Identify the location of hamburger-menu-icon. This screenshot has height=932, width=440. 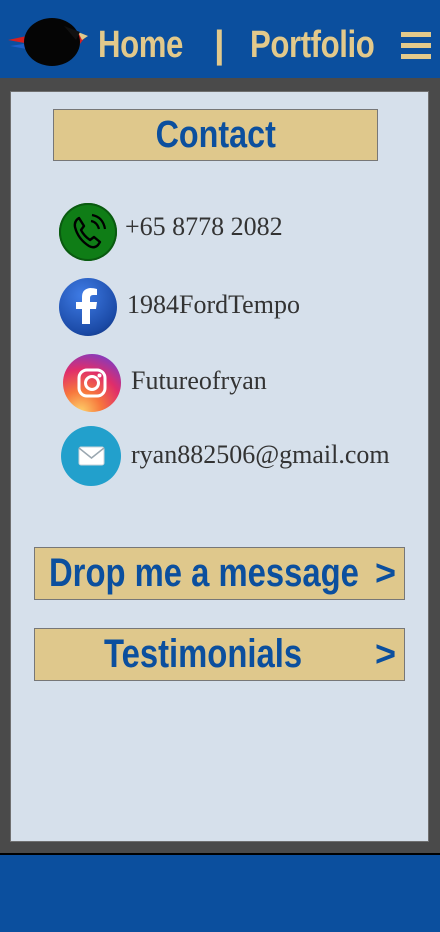
(416, 46).